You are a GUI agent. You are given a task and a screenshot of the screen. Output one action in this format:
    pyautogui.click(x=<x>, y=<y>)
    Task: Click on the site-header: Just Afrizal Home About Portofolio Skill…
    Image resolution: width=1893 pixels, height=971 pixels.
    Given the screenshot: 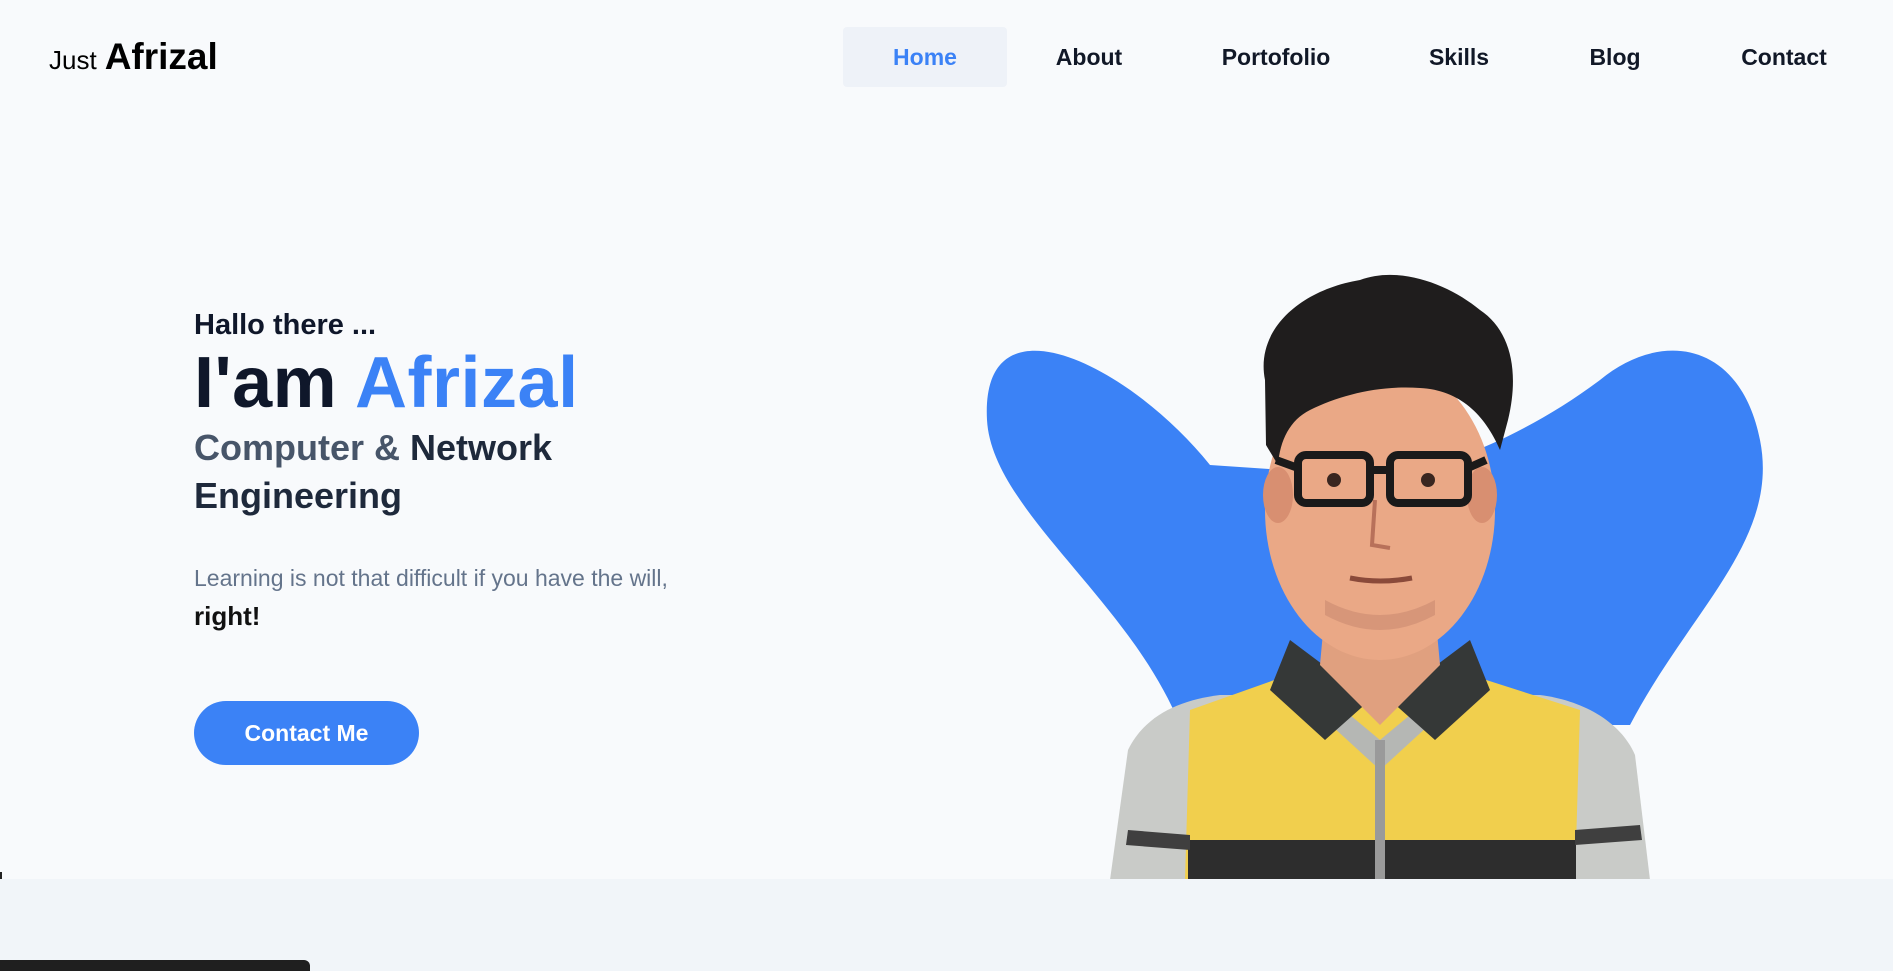 What is the action you would take?
    pyautogui.click(x=946, y=57)
    